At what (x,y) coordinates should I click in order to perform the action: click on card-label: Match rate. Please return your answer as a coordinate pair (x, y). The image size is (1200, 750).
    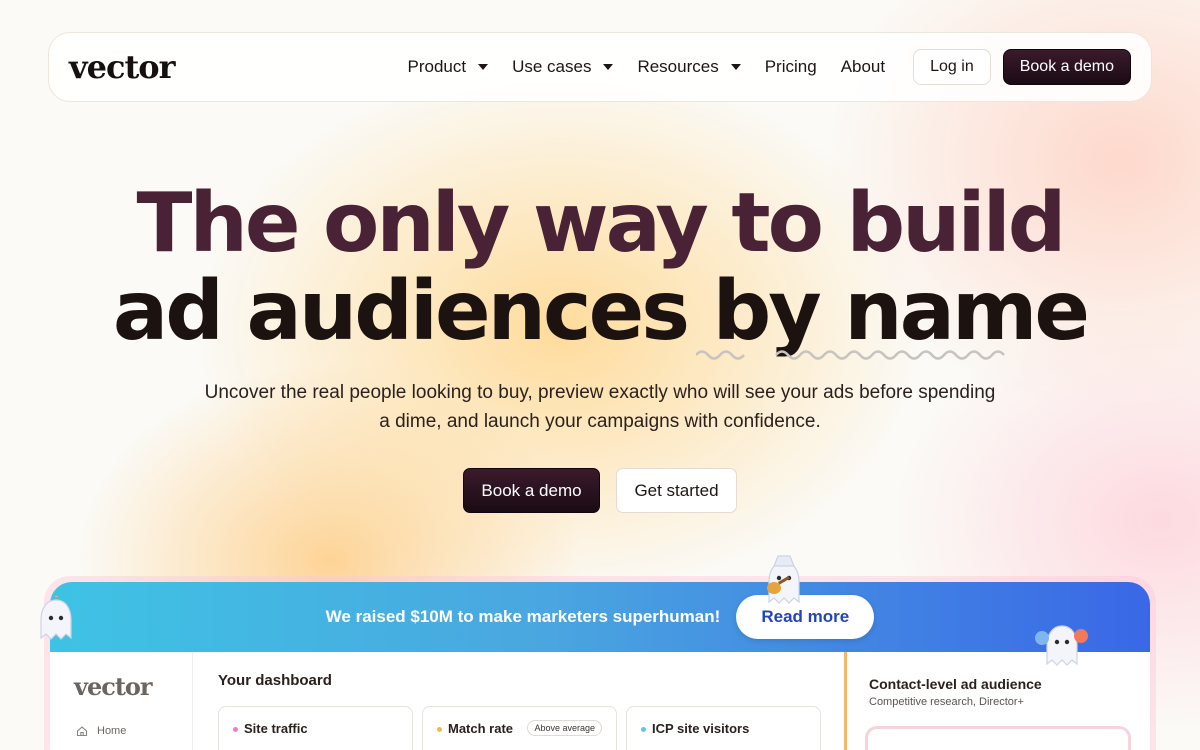
    Looking at the image, I should click on (481, 728).